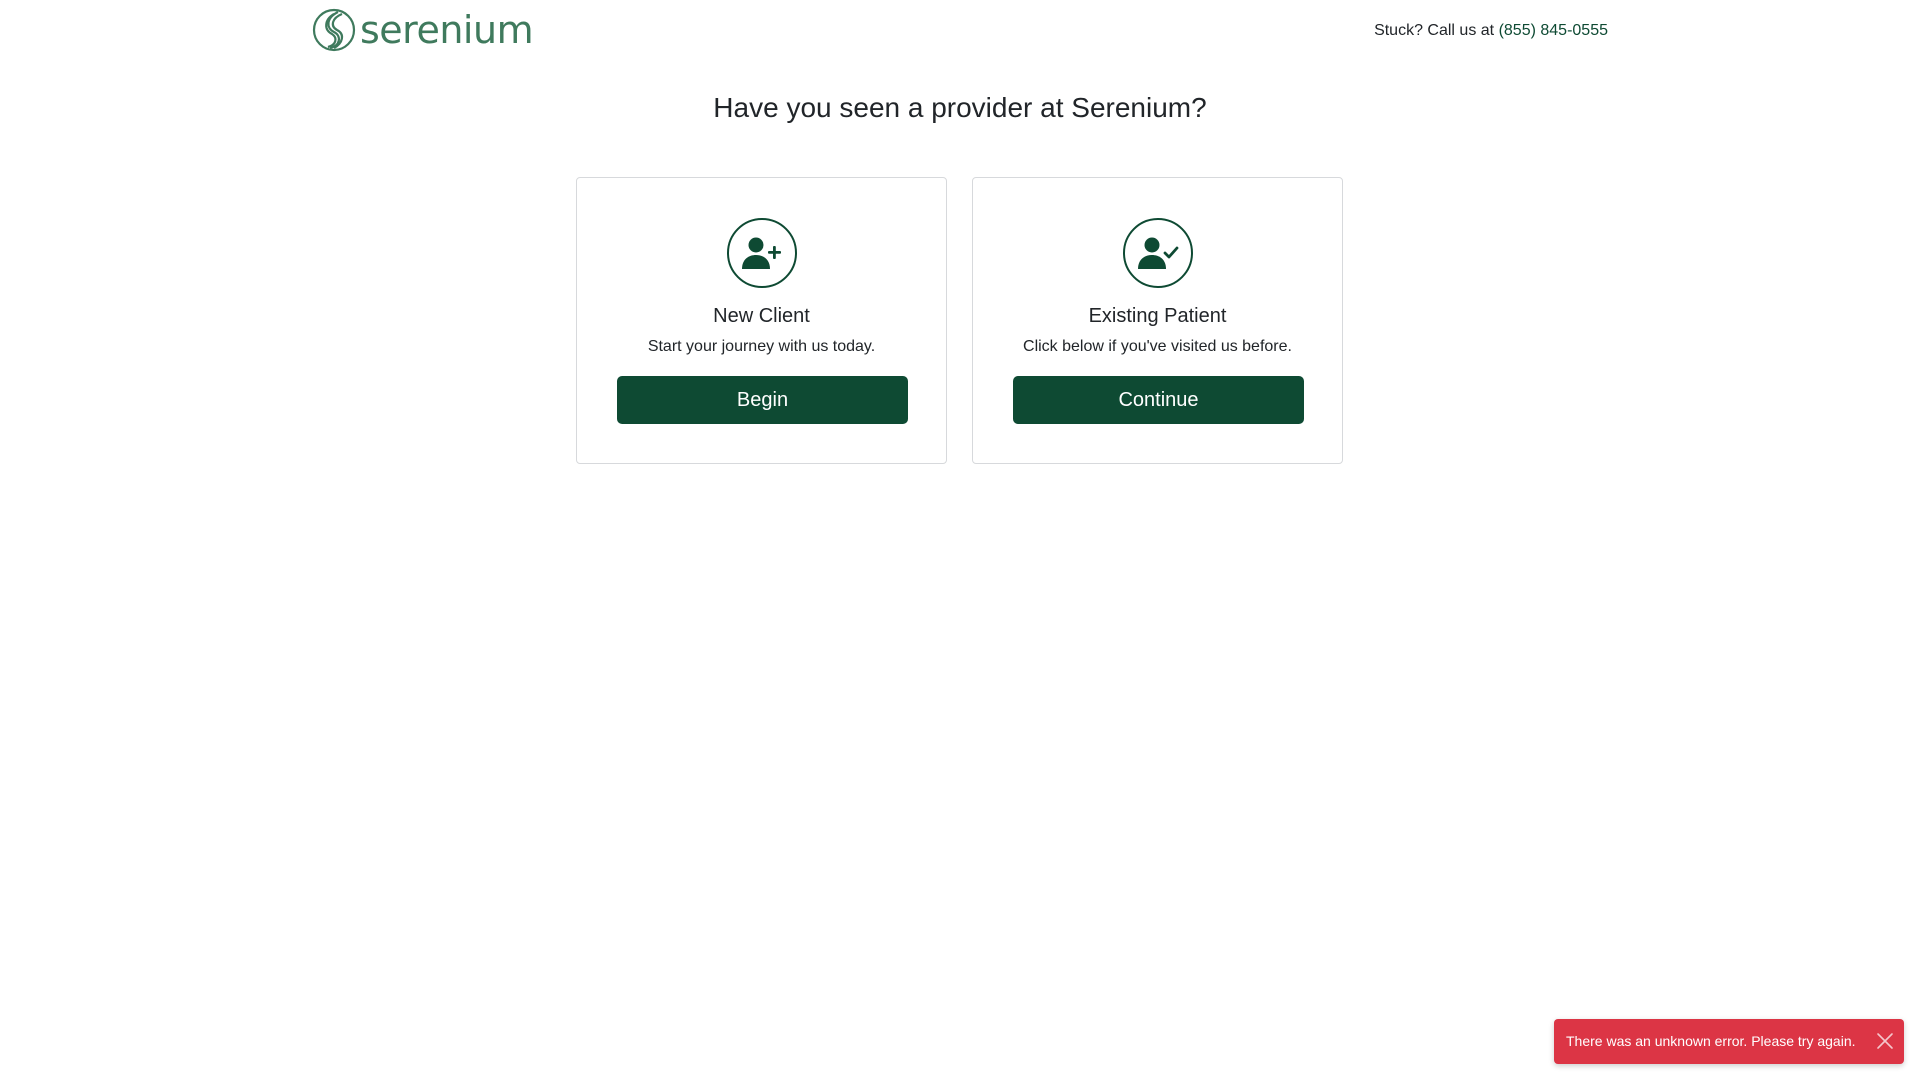 Image resolution: width=1920 pixels, height=1080 pixels. Describe the element at coordinates (1157, 346) in the screenshot. I see `card-subtitle: Click below if you've visited us before.` at that location.